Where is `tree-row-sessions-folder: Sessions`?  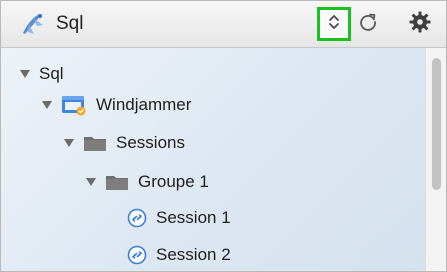 tree-row-sessions-folder: Sessions is located at coordinates (124, 143).